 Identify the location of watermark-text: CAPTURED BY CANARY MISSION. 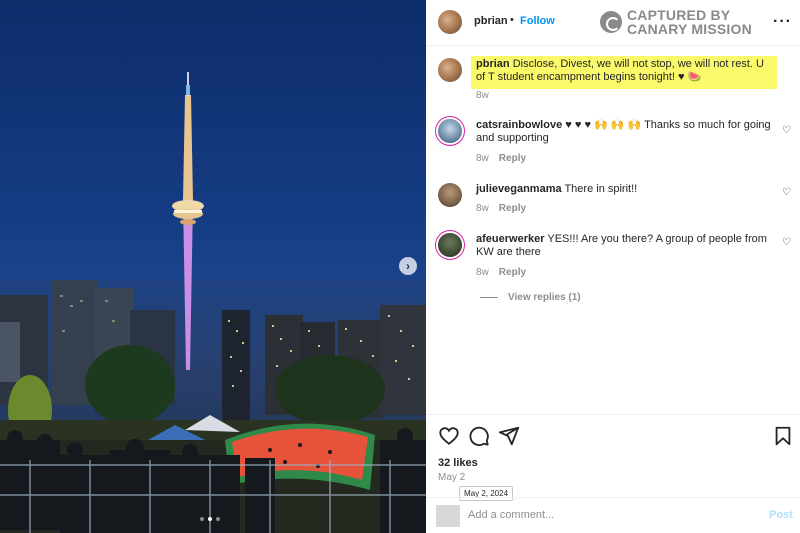
(689, 22).